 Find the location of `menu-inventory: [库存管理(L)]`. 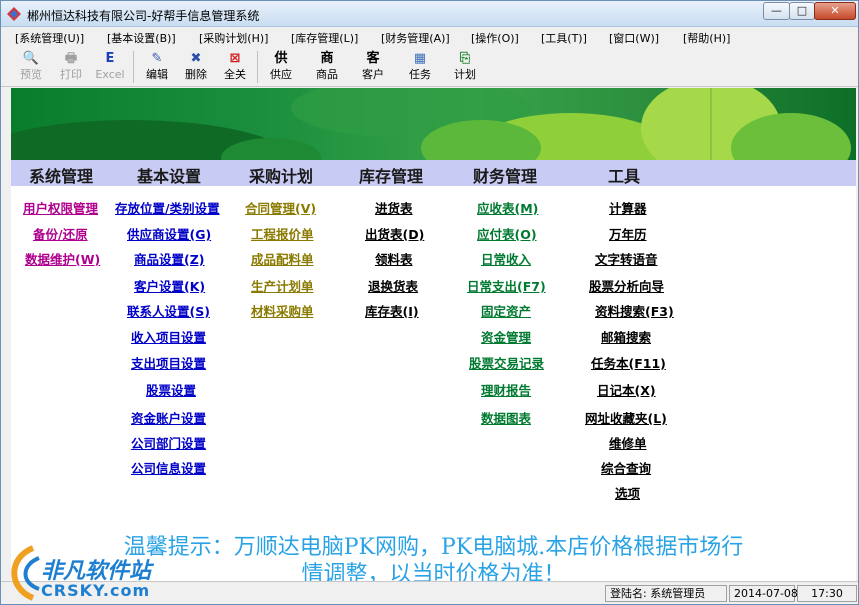

menu-inventory: [库存管理(L)] is located at coordinates (324, 38).